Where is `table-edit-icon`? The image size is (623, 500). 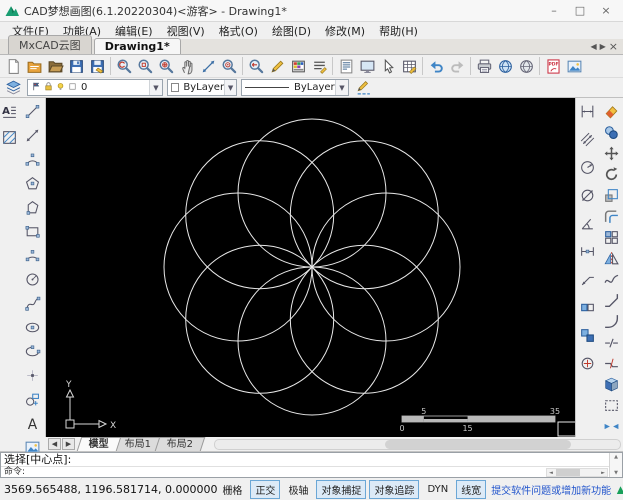 table-edit-icon is located at coordinates (409, 66).